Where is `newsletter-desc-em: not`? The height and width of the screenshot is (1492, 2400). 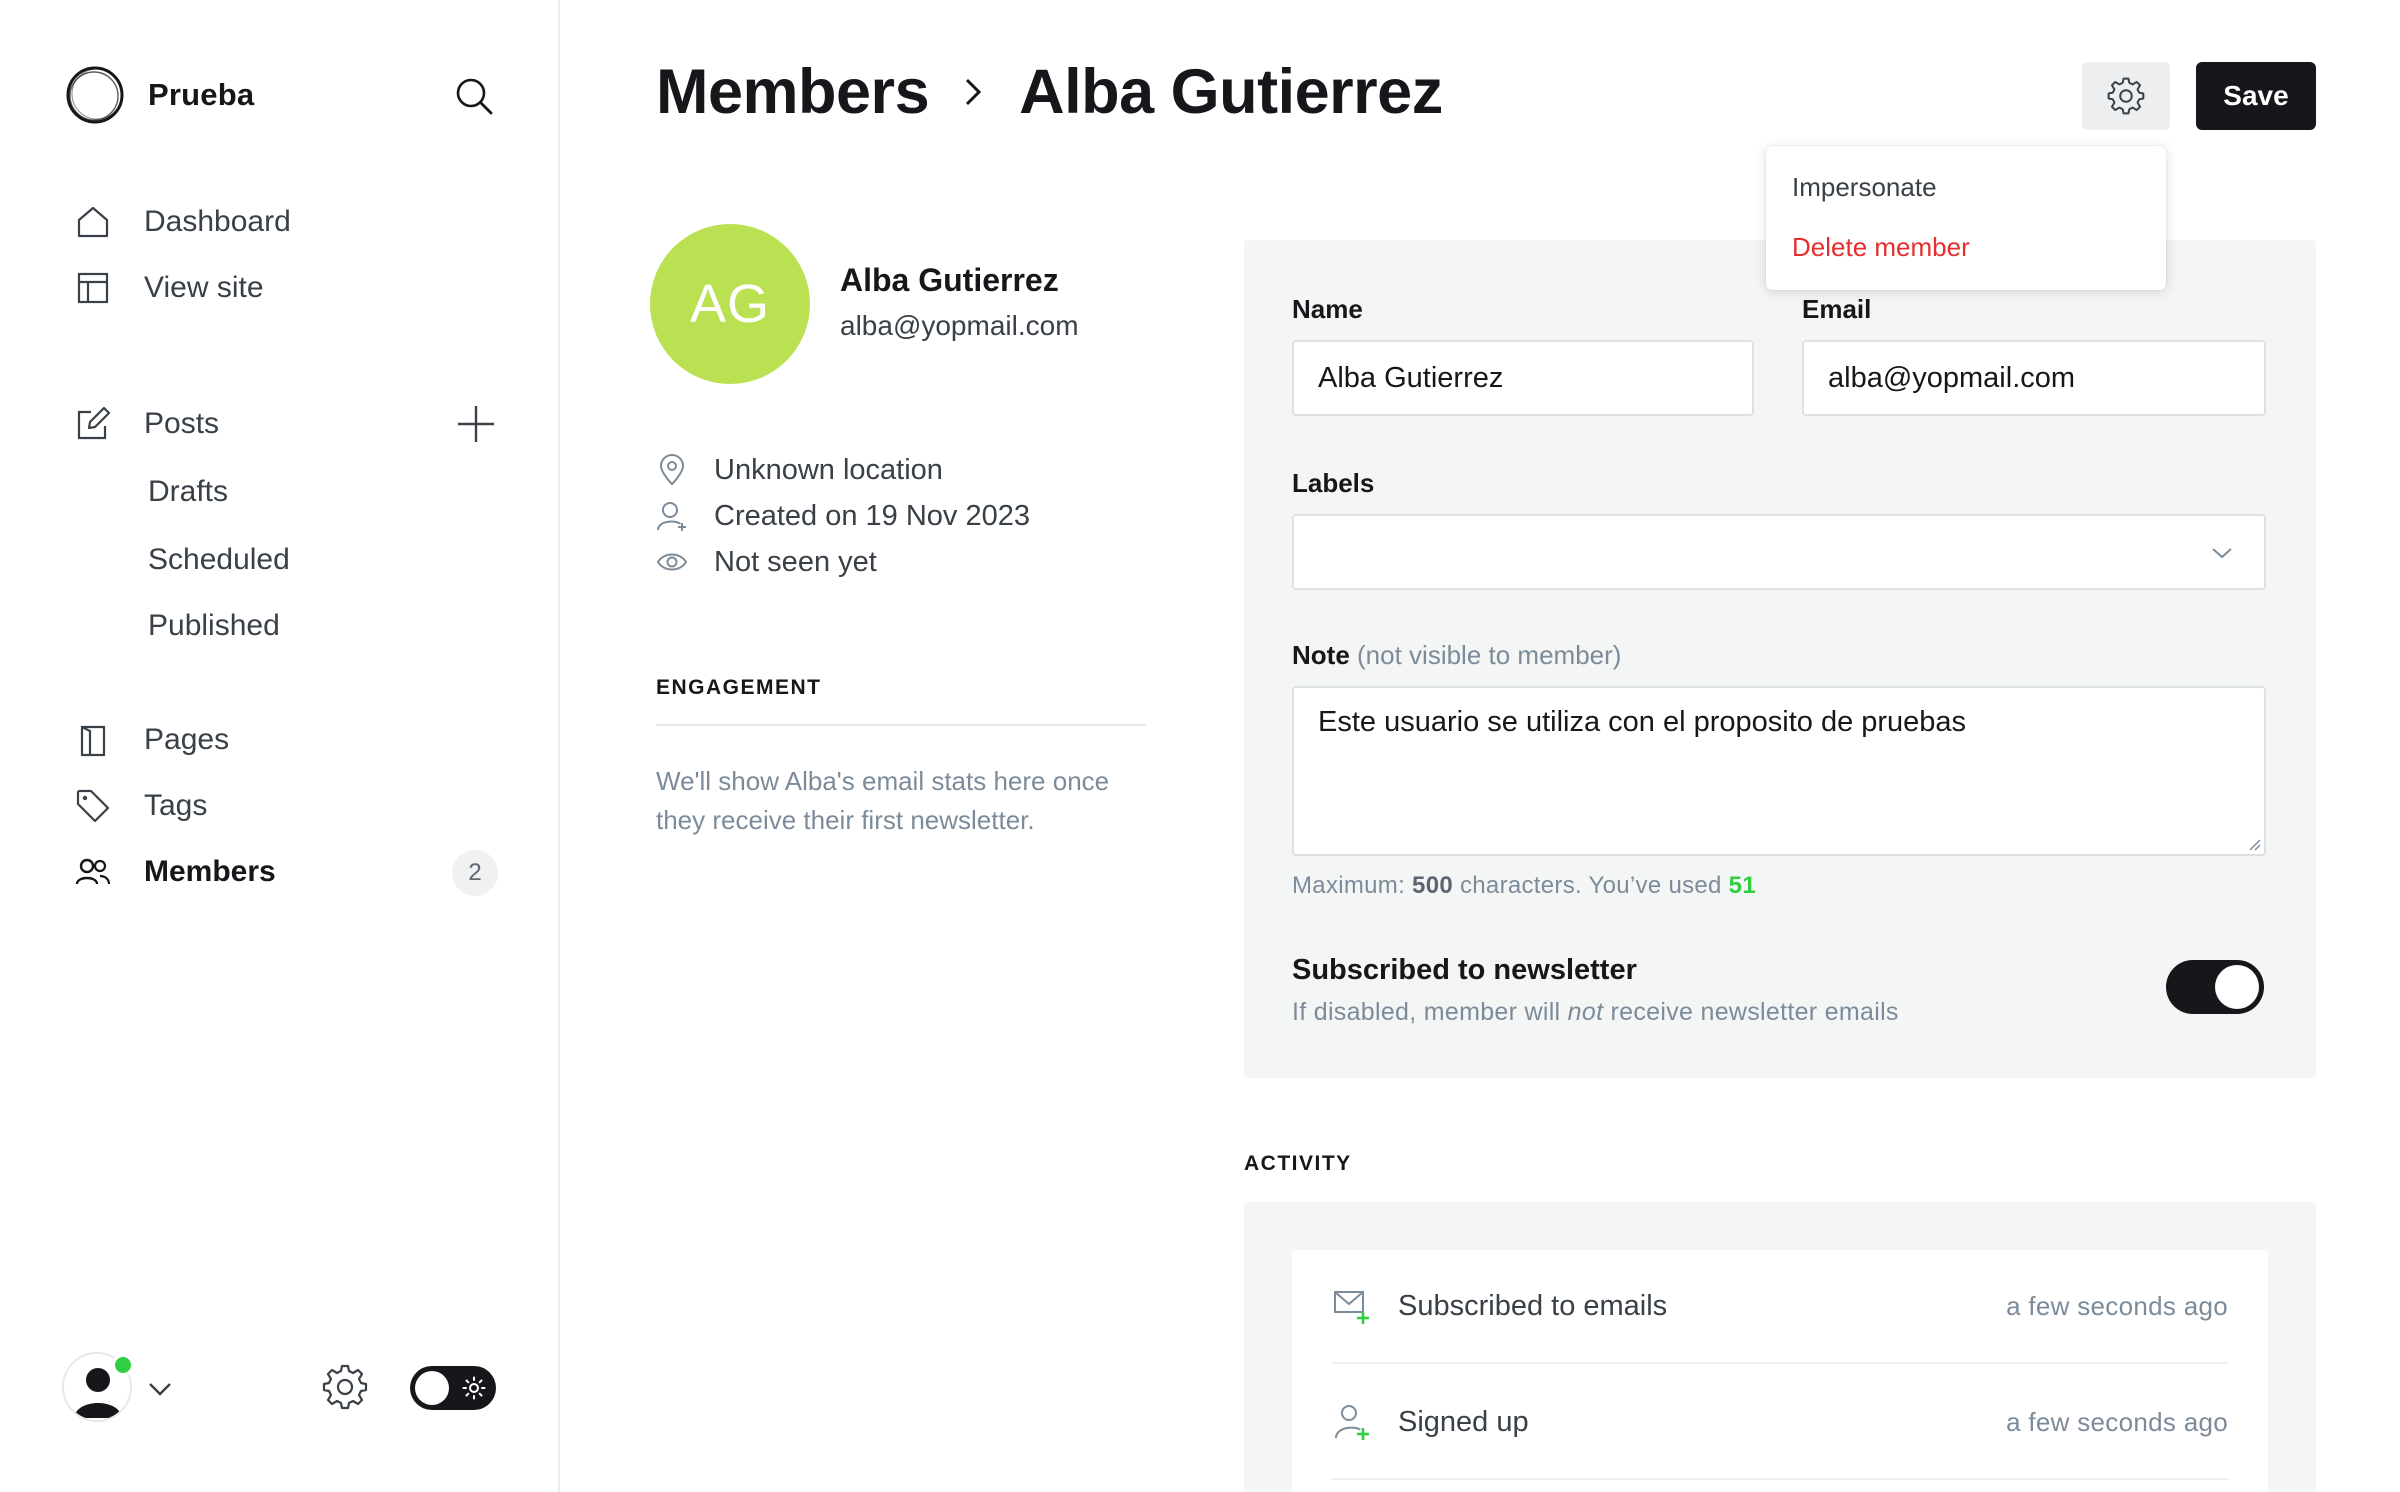 newsletter-desc-em: not is located at coordinates (1585, 1012).